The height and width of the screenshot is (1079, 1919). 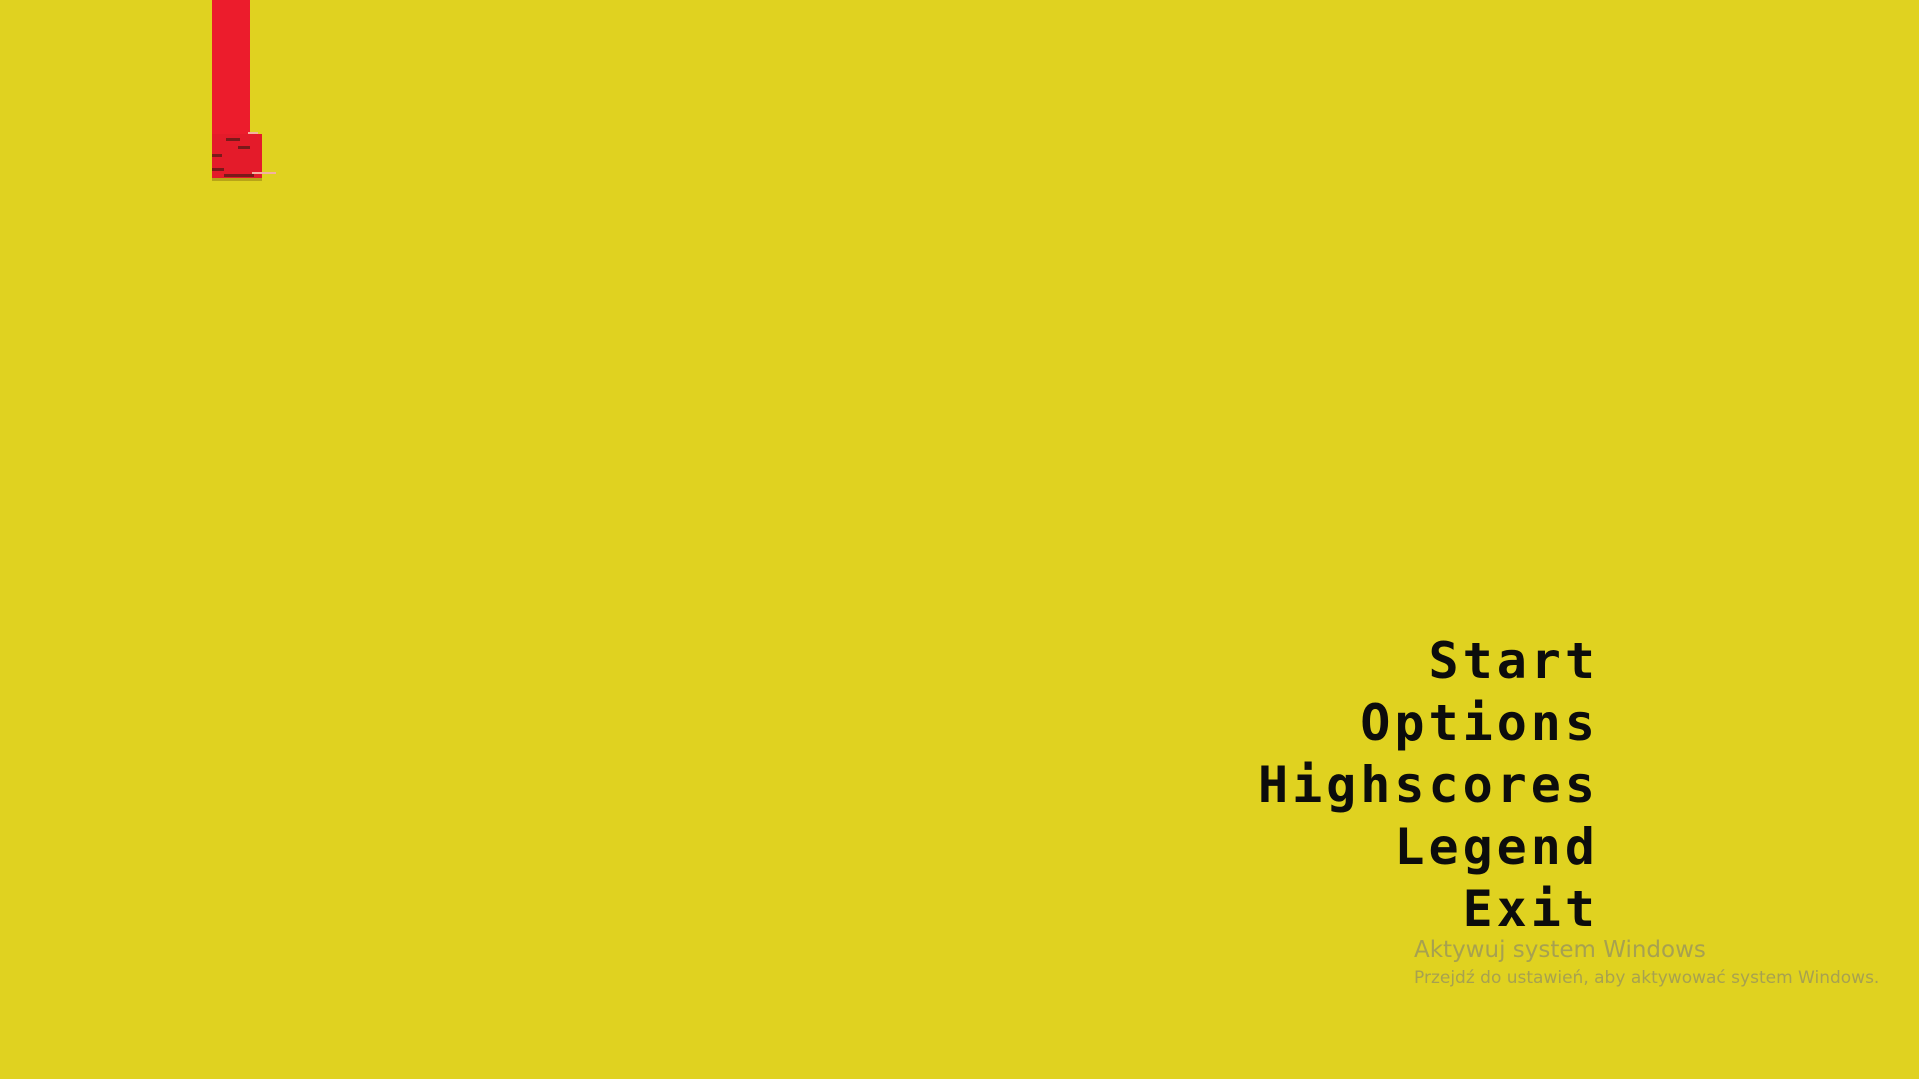 I want to click on sprite-shadow, so click(x=237, y=179).